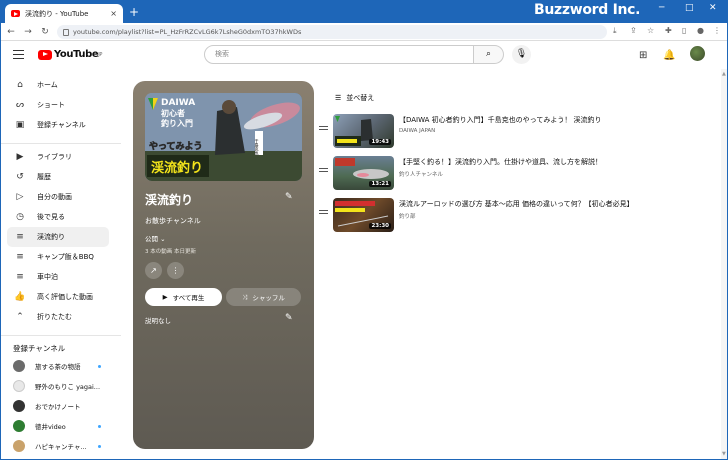  I want to click on video-thumbnail: 13:21, so click(363, 173).